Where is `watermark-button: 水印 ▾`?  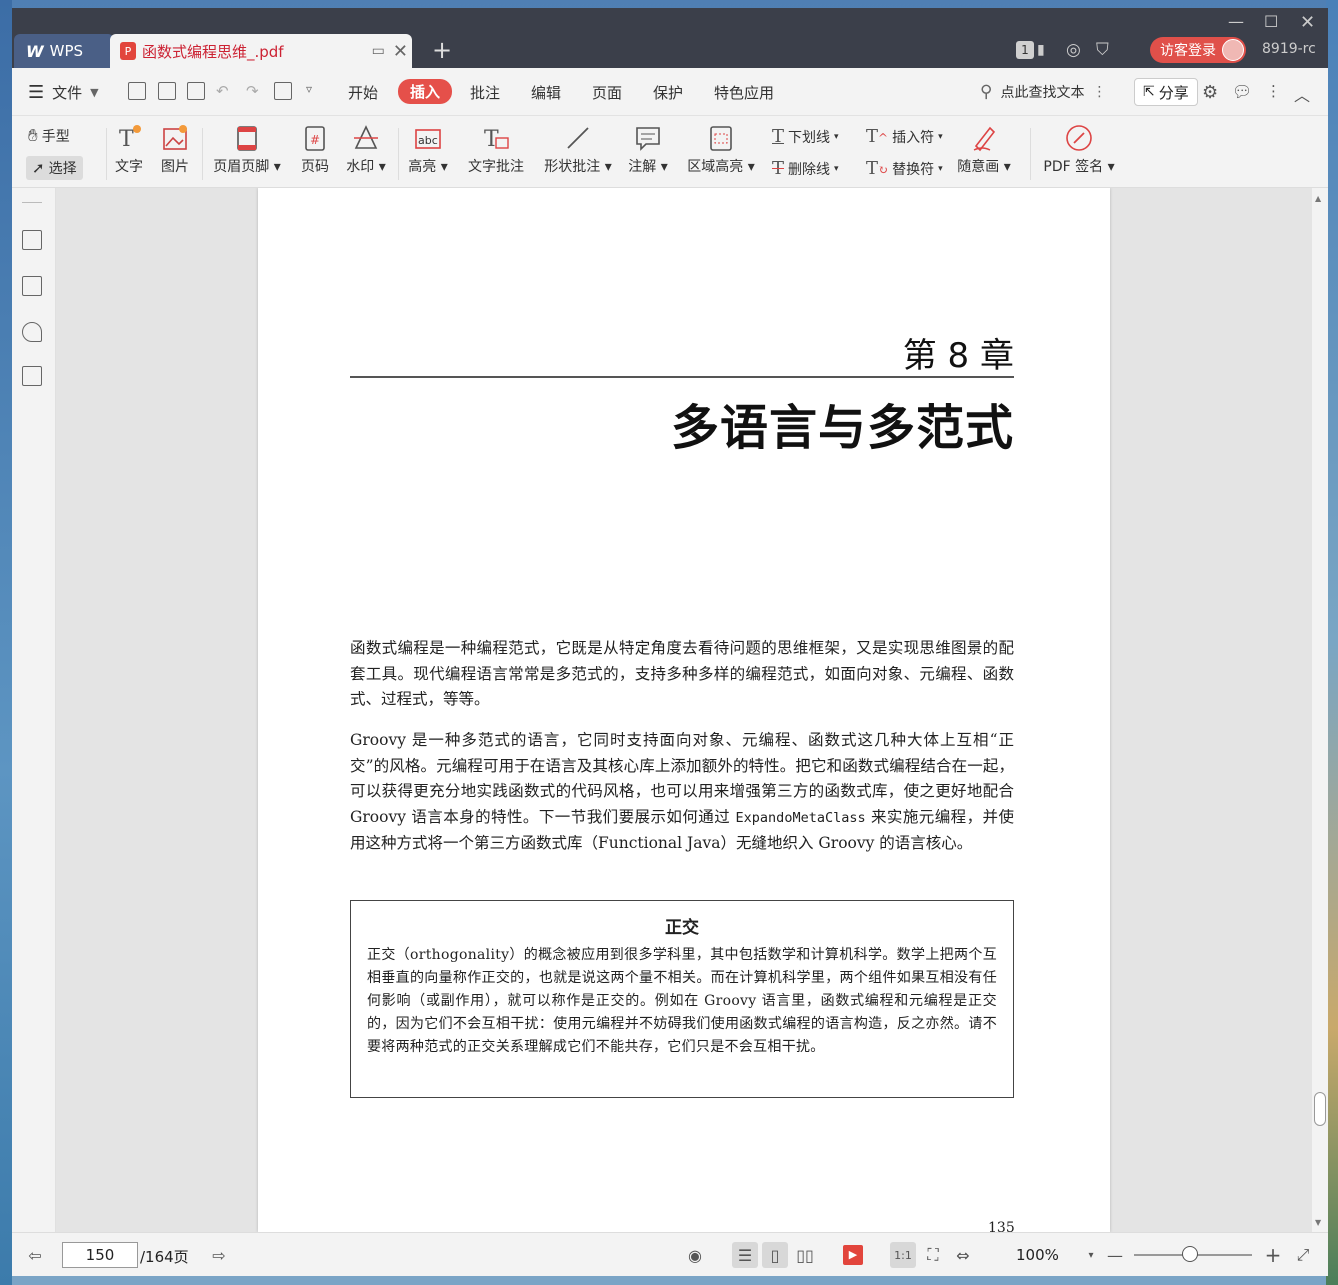 watermark-button: 水印 ▾ is located at coordinates (366, 150).